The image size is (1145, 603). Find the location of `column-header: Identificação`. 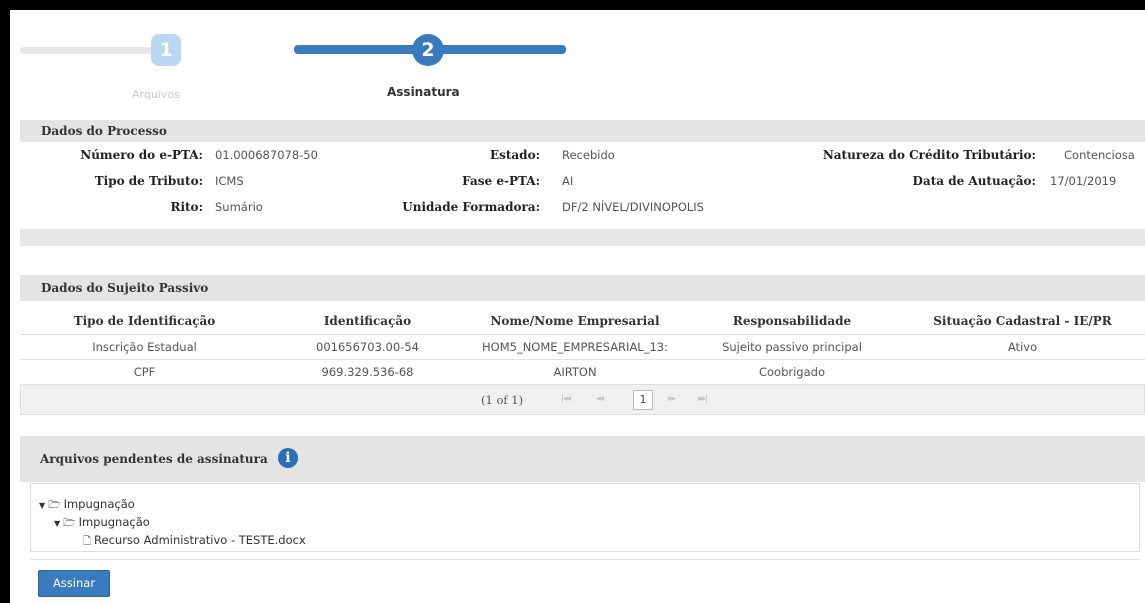

column-header: Identificação is located at coordinates (367, 321).